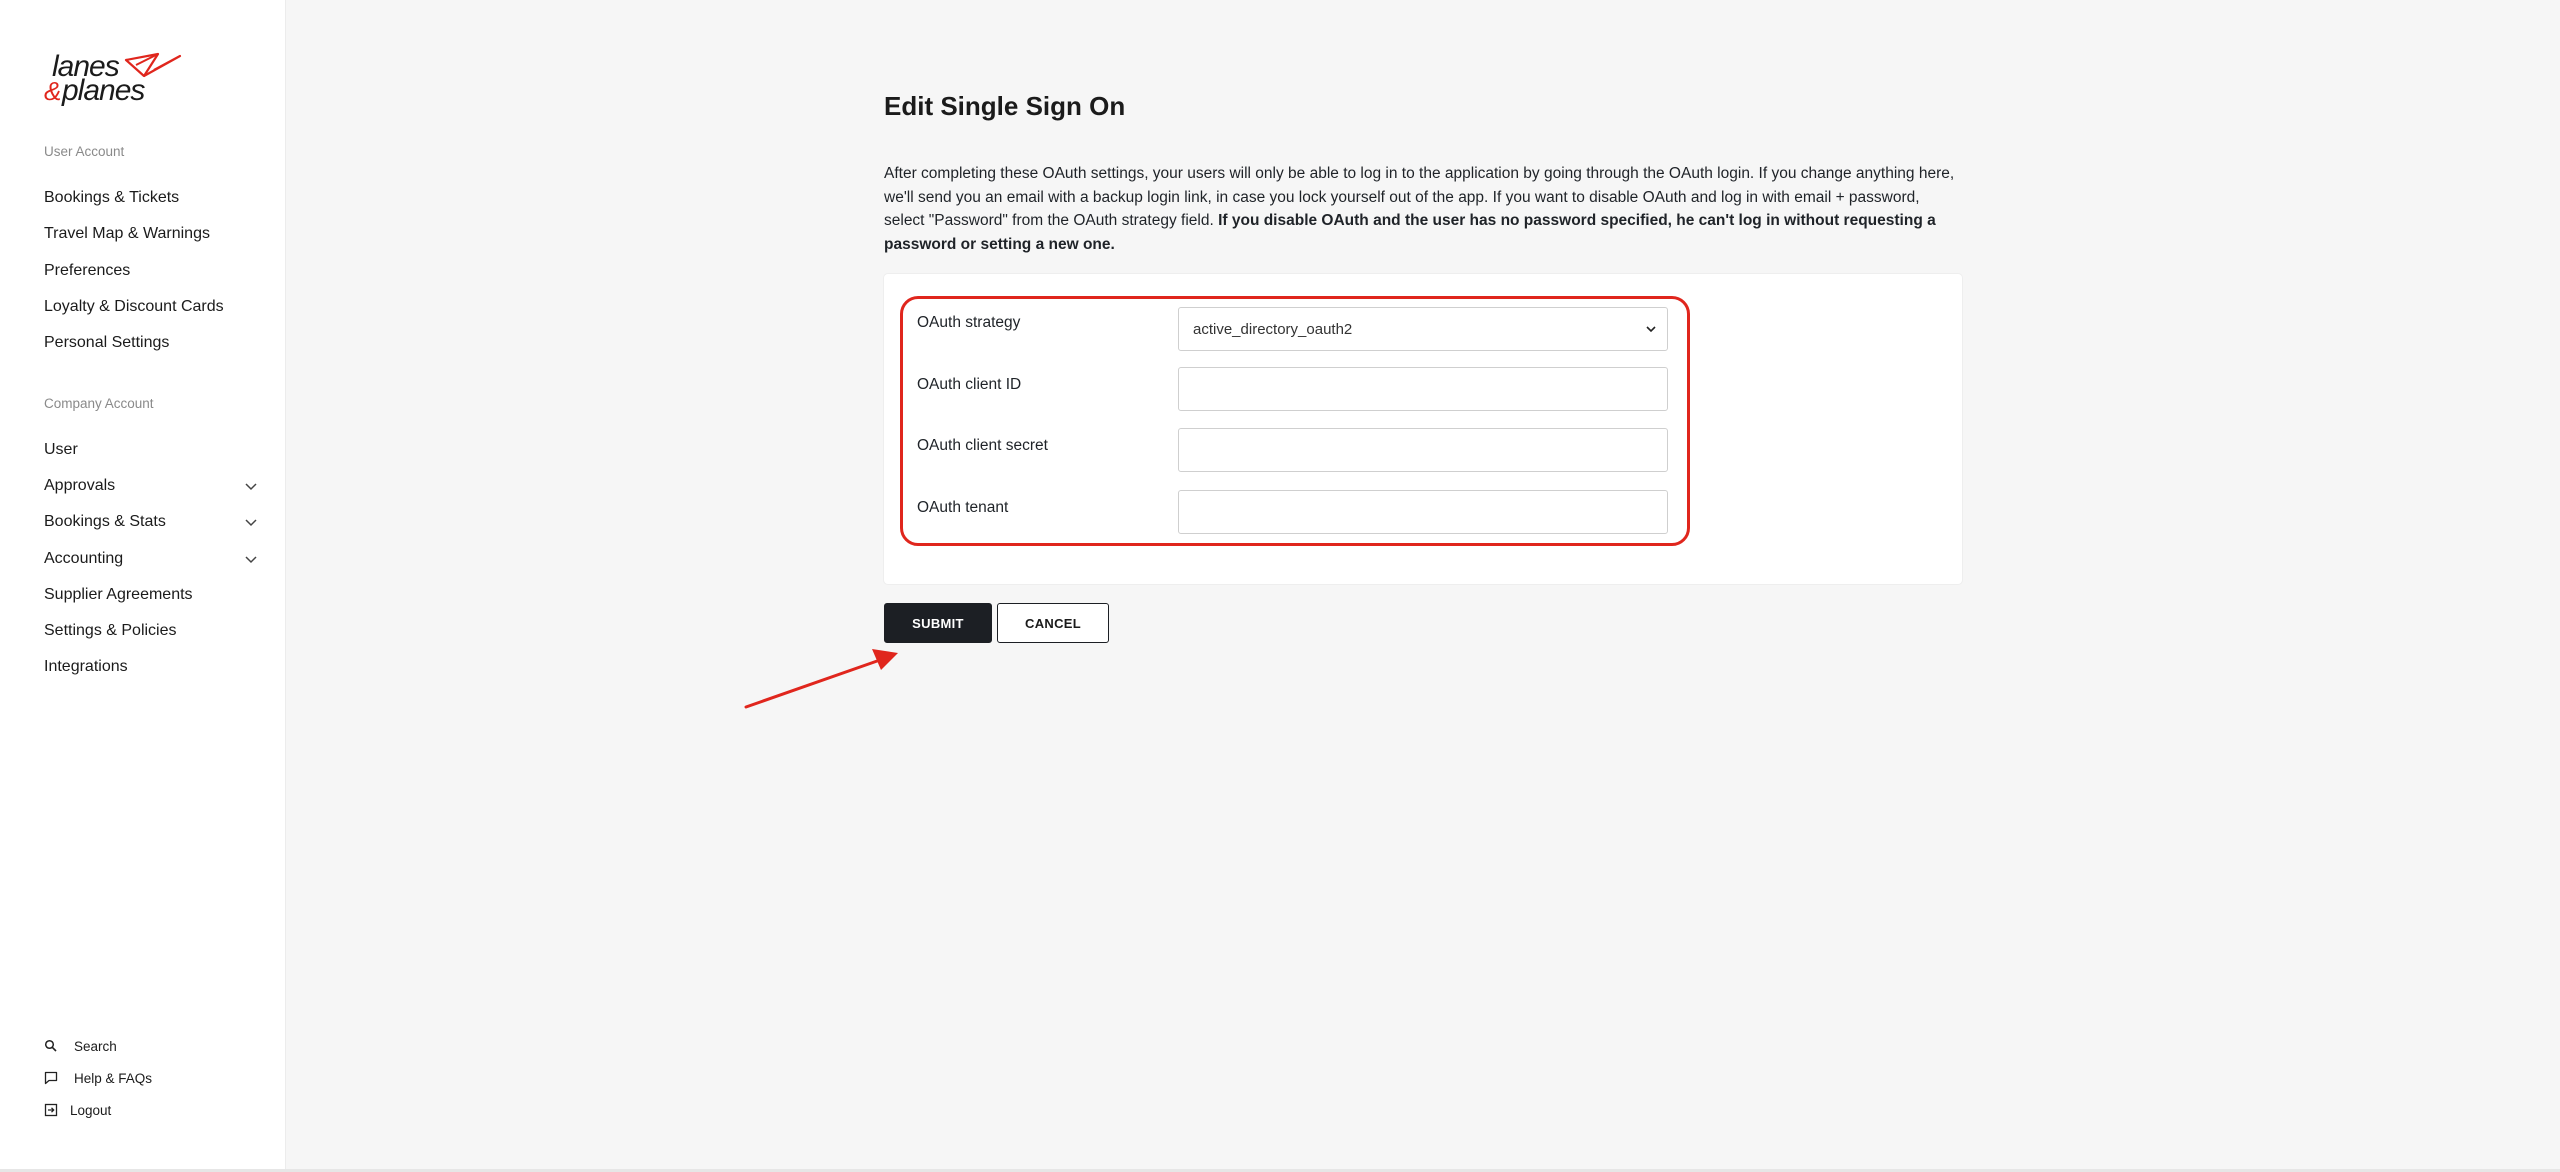  I want to click on sidebar-item-accounting: Accounting, so click(152, 559).